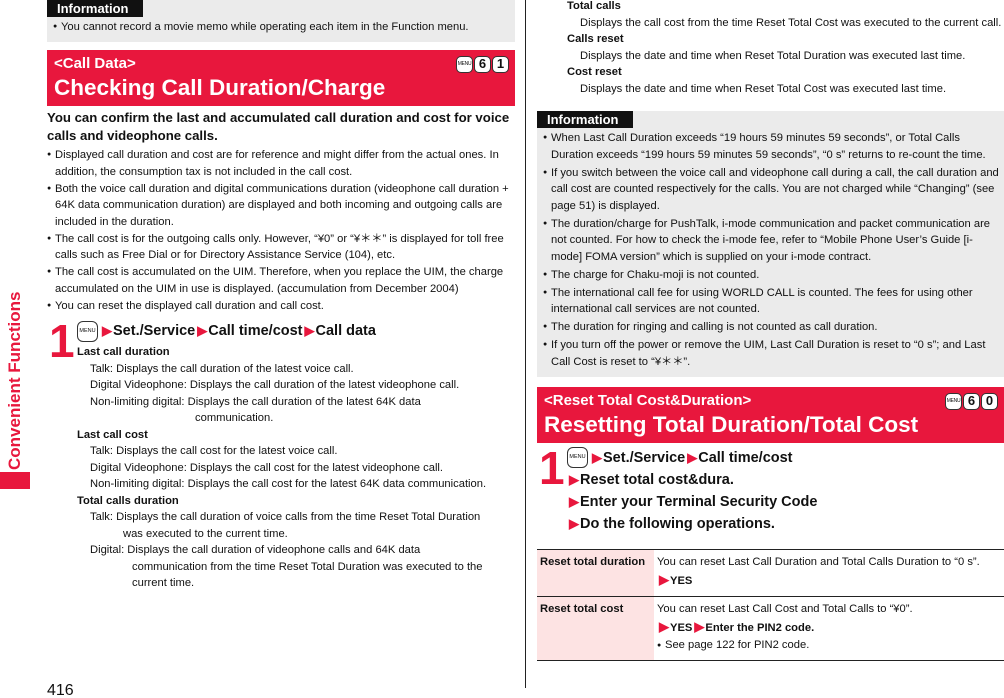  What do you see at coordinates (220, 87) in the screenshot?
I see `section-title: Checking Call Duration/Charge` at bounding box center [220, 87].